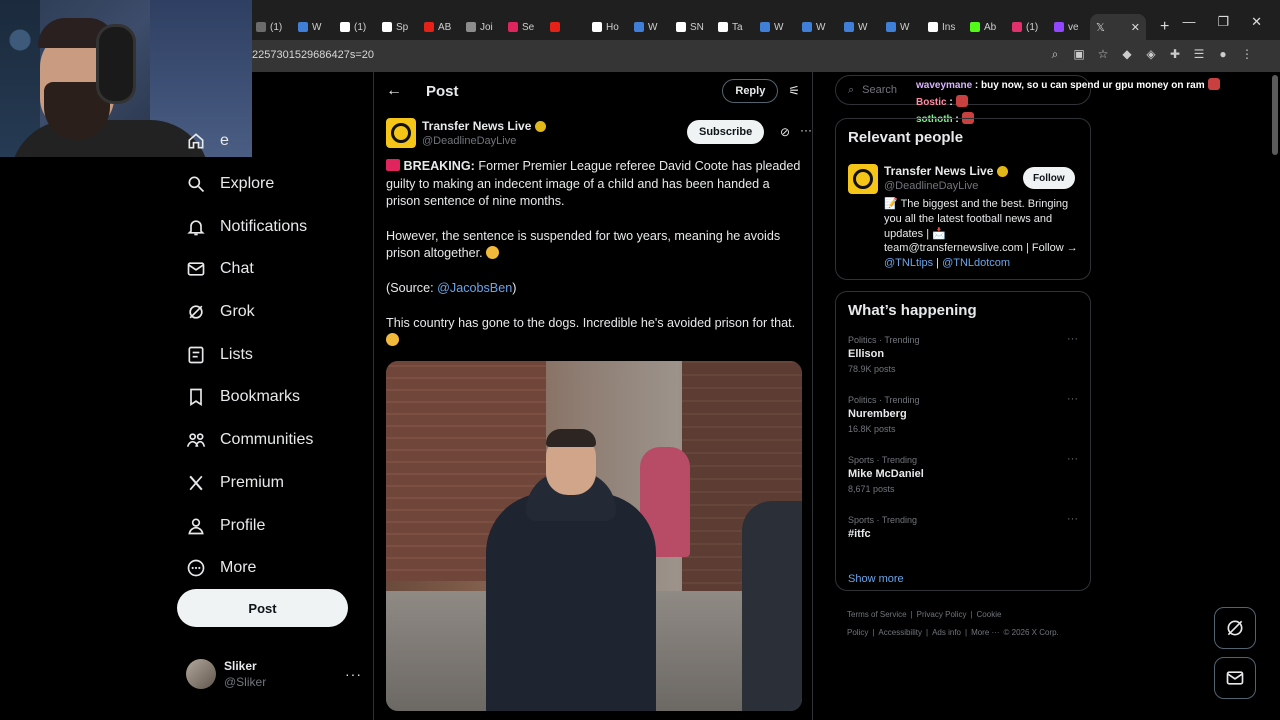  What do you see at coordinates (963, 543) in the screenshot?
I see `trend-item: Sports · Trending #itfc ···` at bounding box center [963, 543].